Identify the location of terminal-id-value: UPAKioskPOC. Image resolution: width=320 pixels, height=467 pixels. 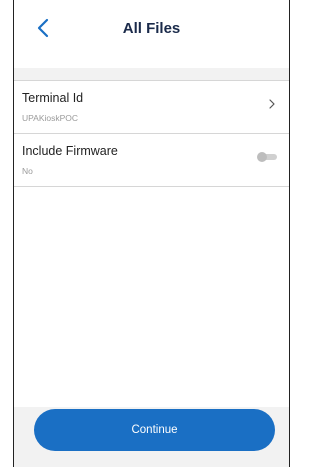
(50, 118).